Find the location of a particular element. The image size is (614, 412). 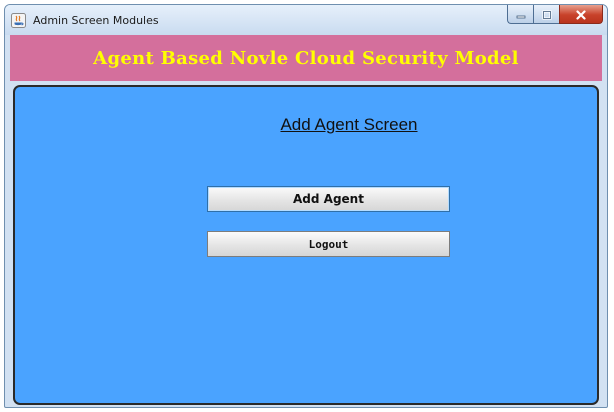

maximize-button is located at coordinates (546, 14).